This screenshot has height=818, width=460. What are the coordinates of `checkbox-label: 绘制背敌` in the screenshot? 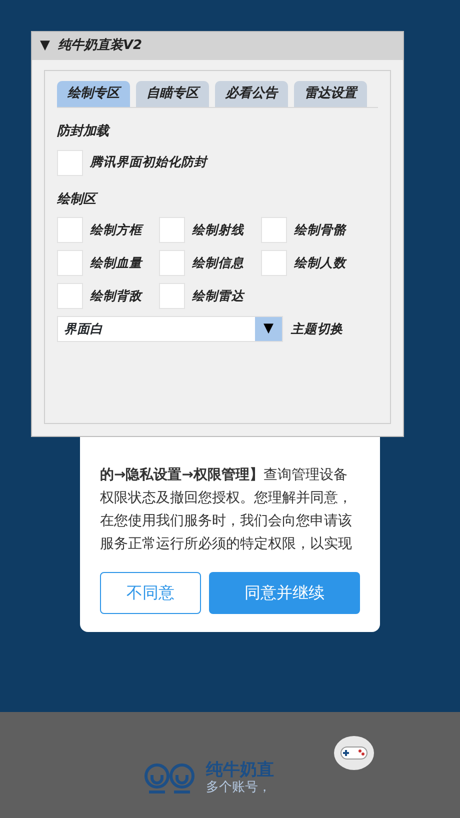 It's located at (116, 295).